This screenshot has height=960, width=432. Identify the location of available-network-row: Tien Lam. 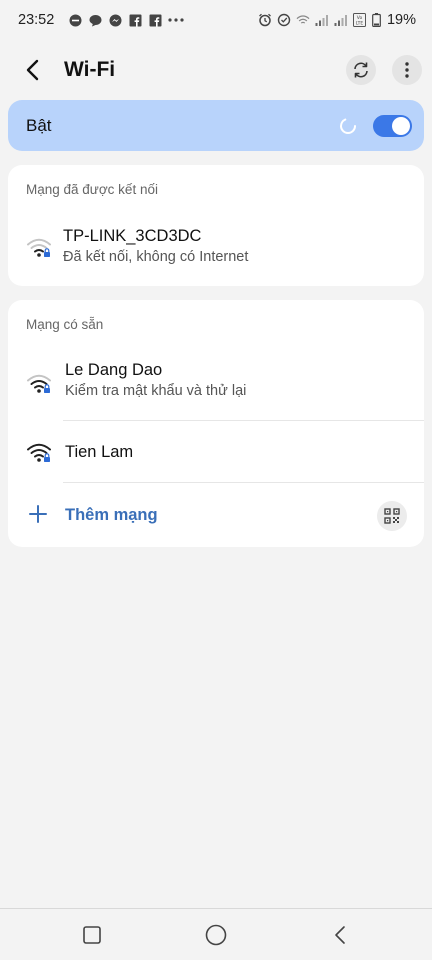
(216, 452).